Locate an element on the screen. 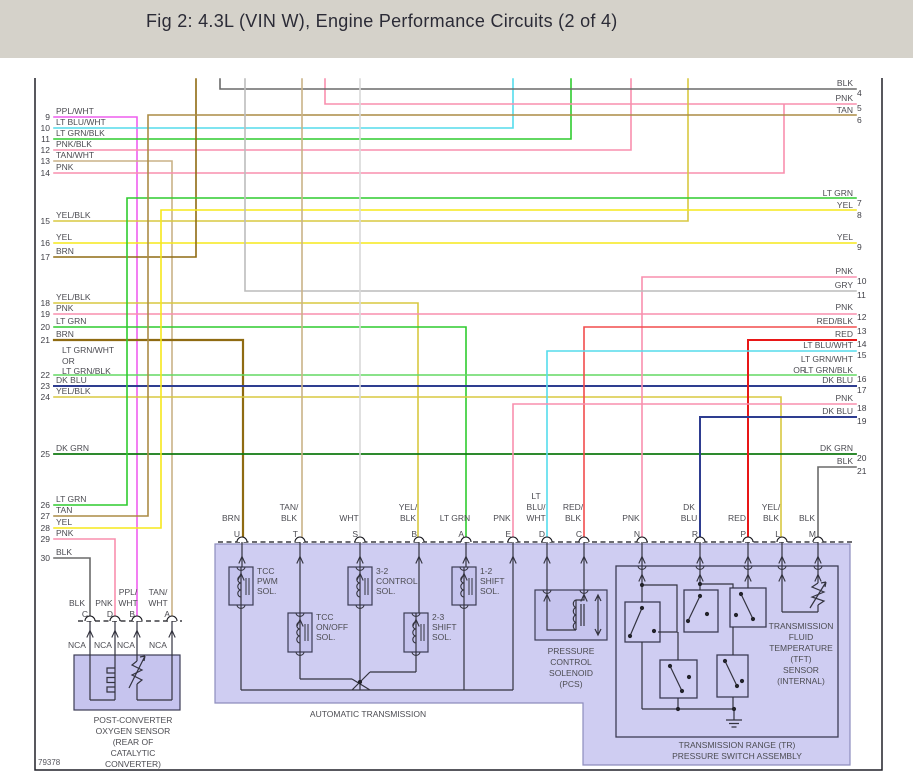 The image size is (913, 781). pin-color: RED is located at coordinates (737, 518).